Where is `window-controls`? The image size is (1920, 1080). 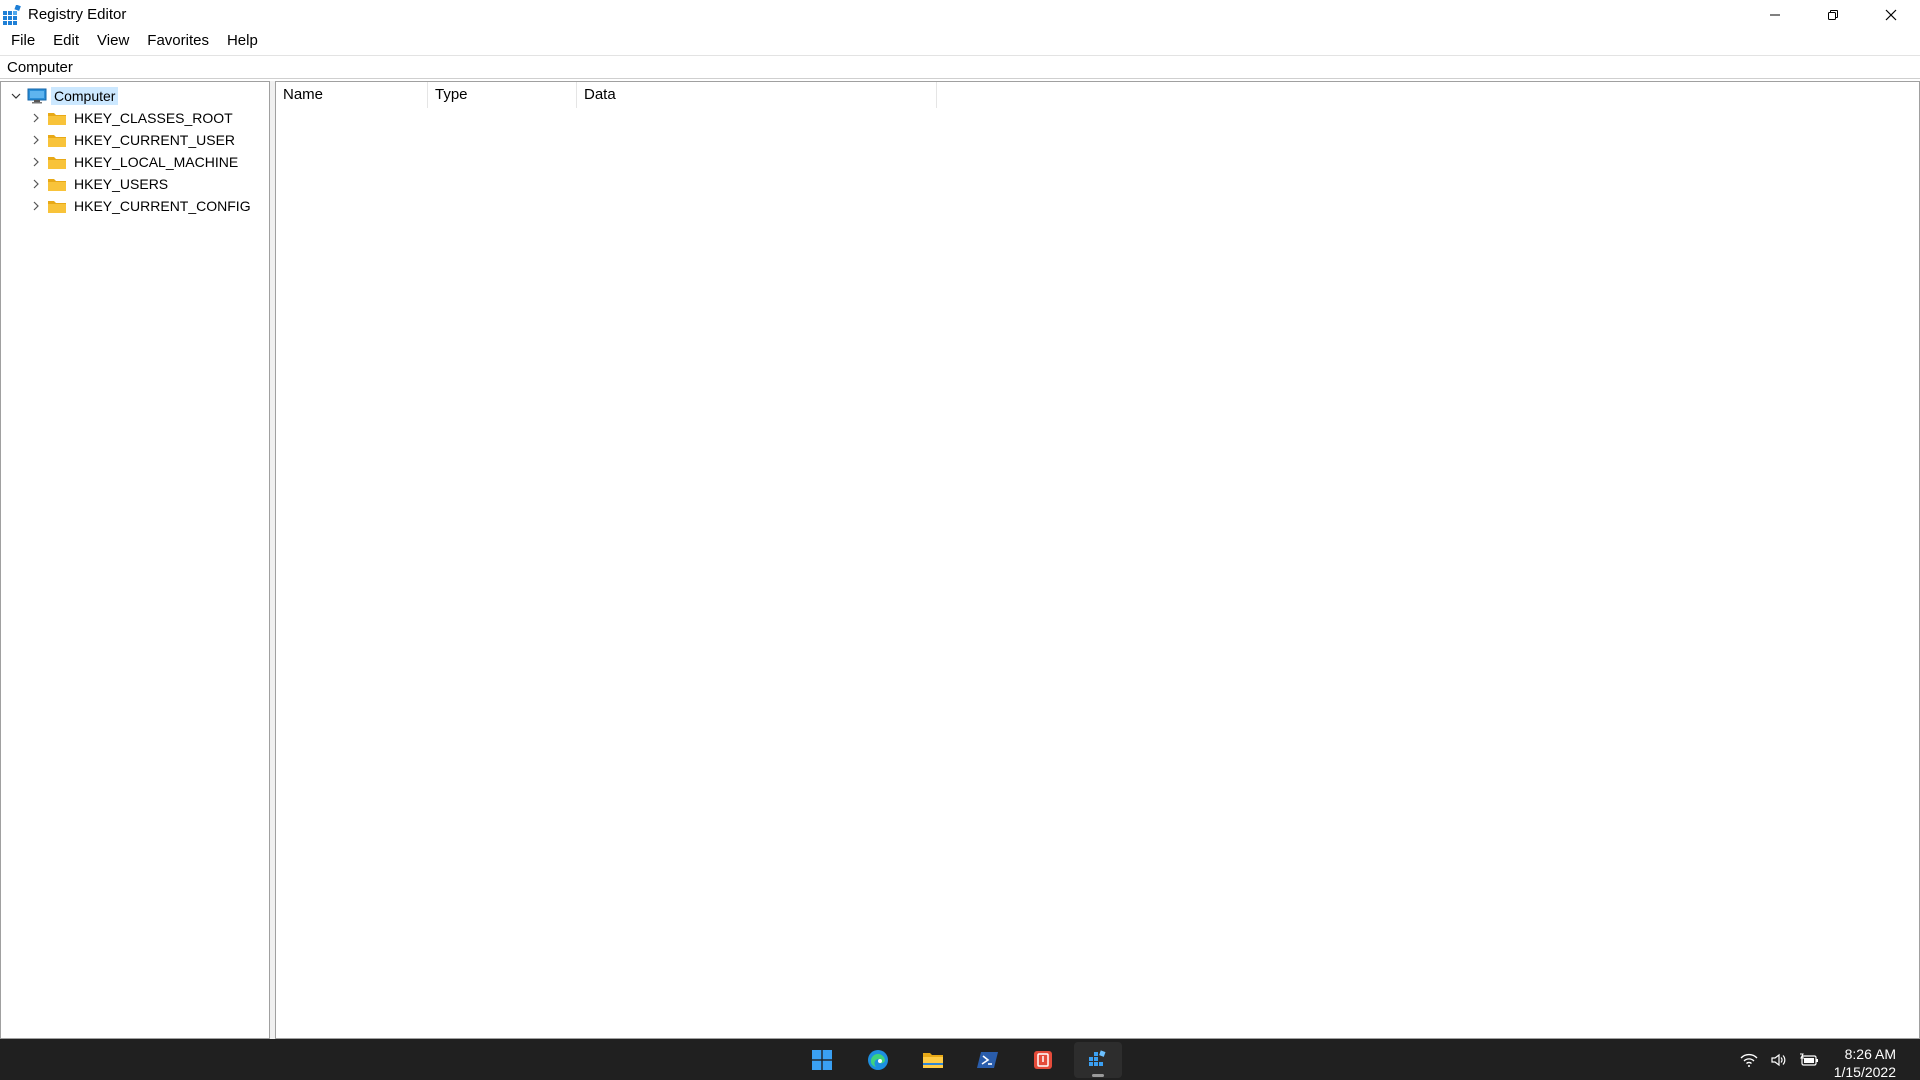
window-controls is located at coordinates (1833, 14).